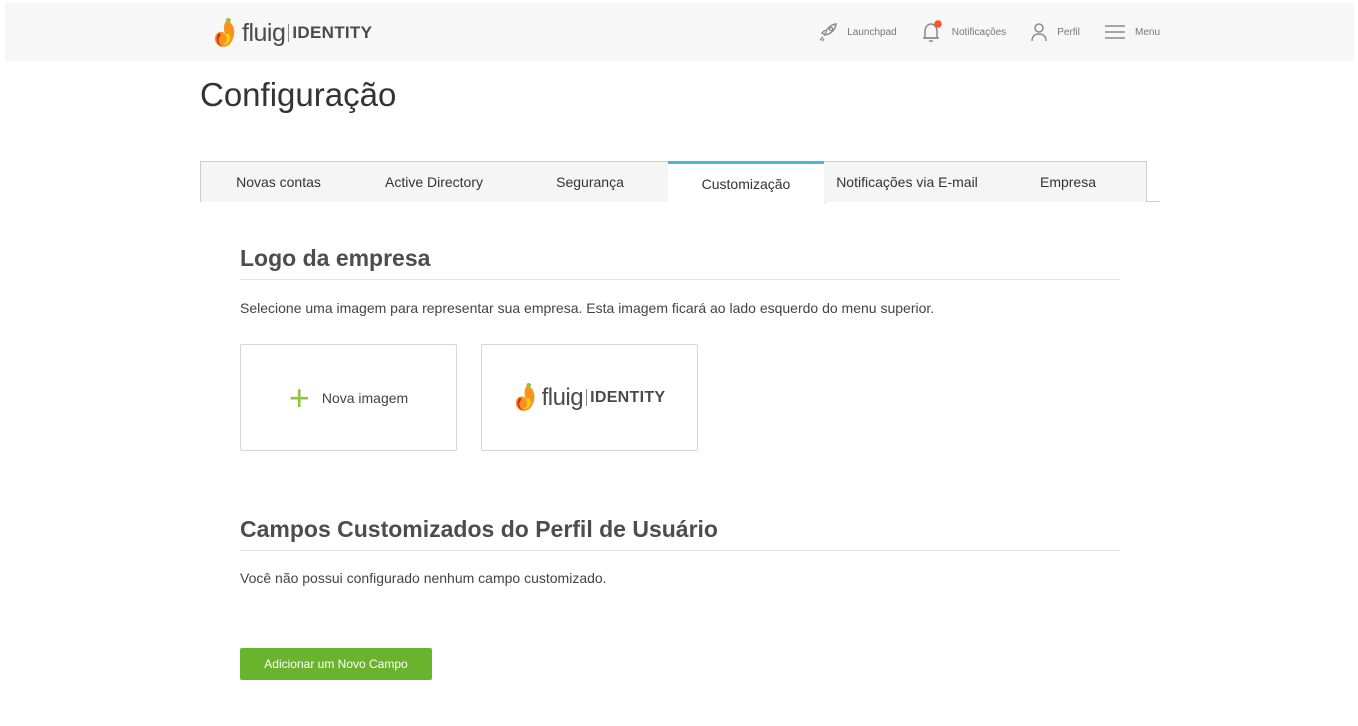  Describe the element at coordinates (746, 182) in the screenshot. I see `tab-customizacao: Customização` at that location.